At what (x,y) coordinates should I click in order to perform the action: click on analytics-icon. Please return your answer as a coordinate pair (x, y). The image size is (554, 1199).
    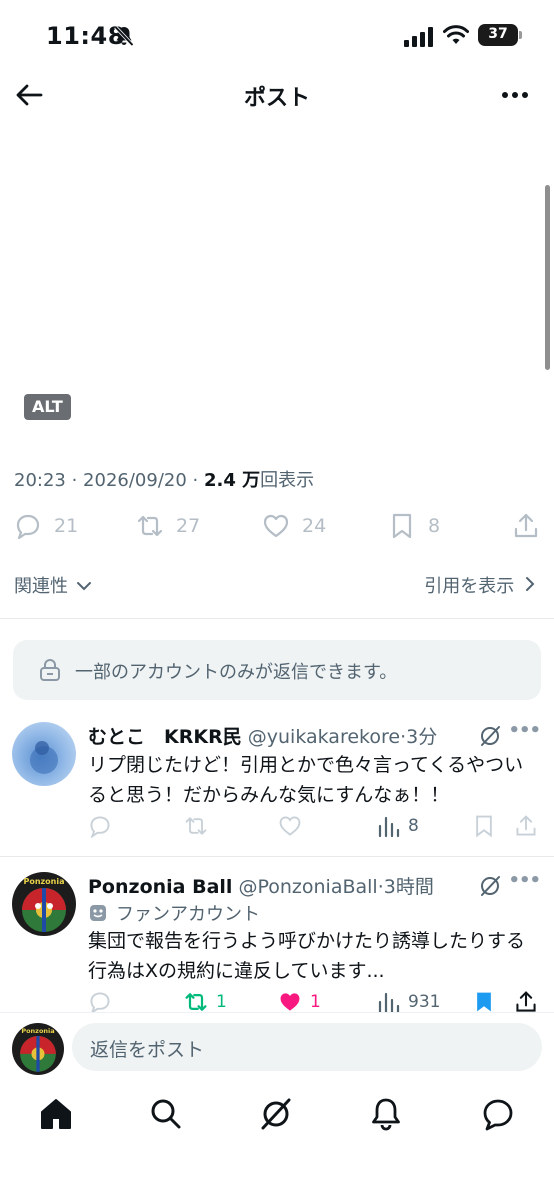
    Looking at the image, I should click on (389, 1002).